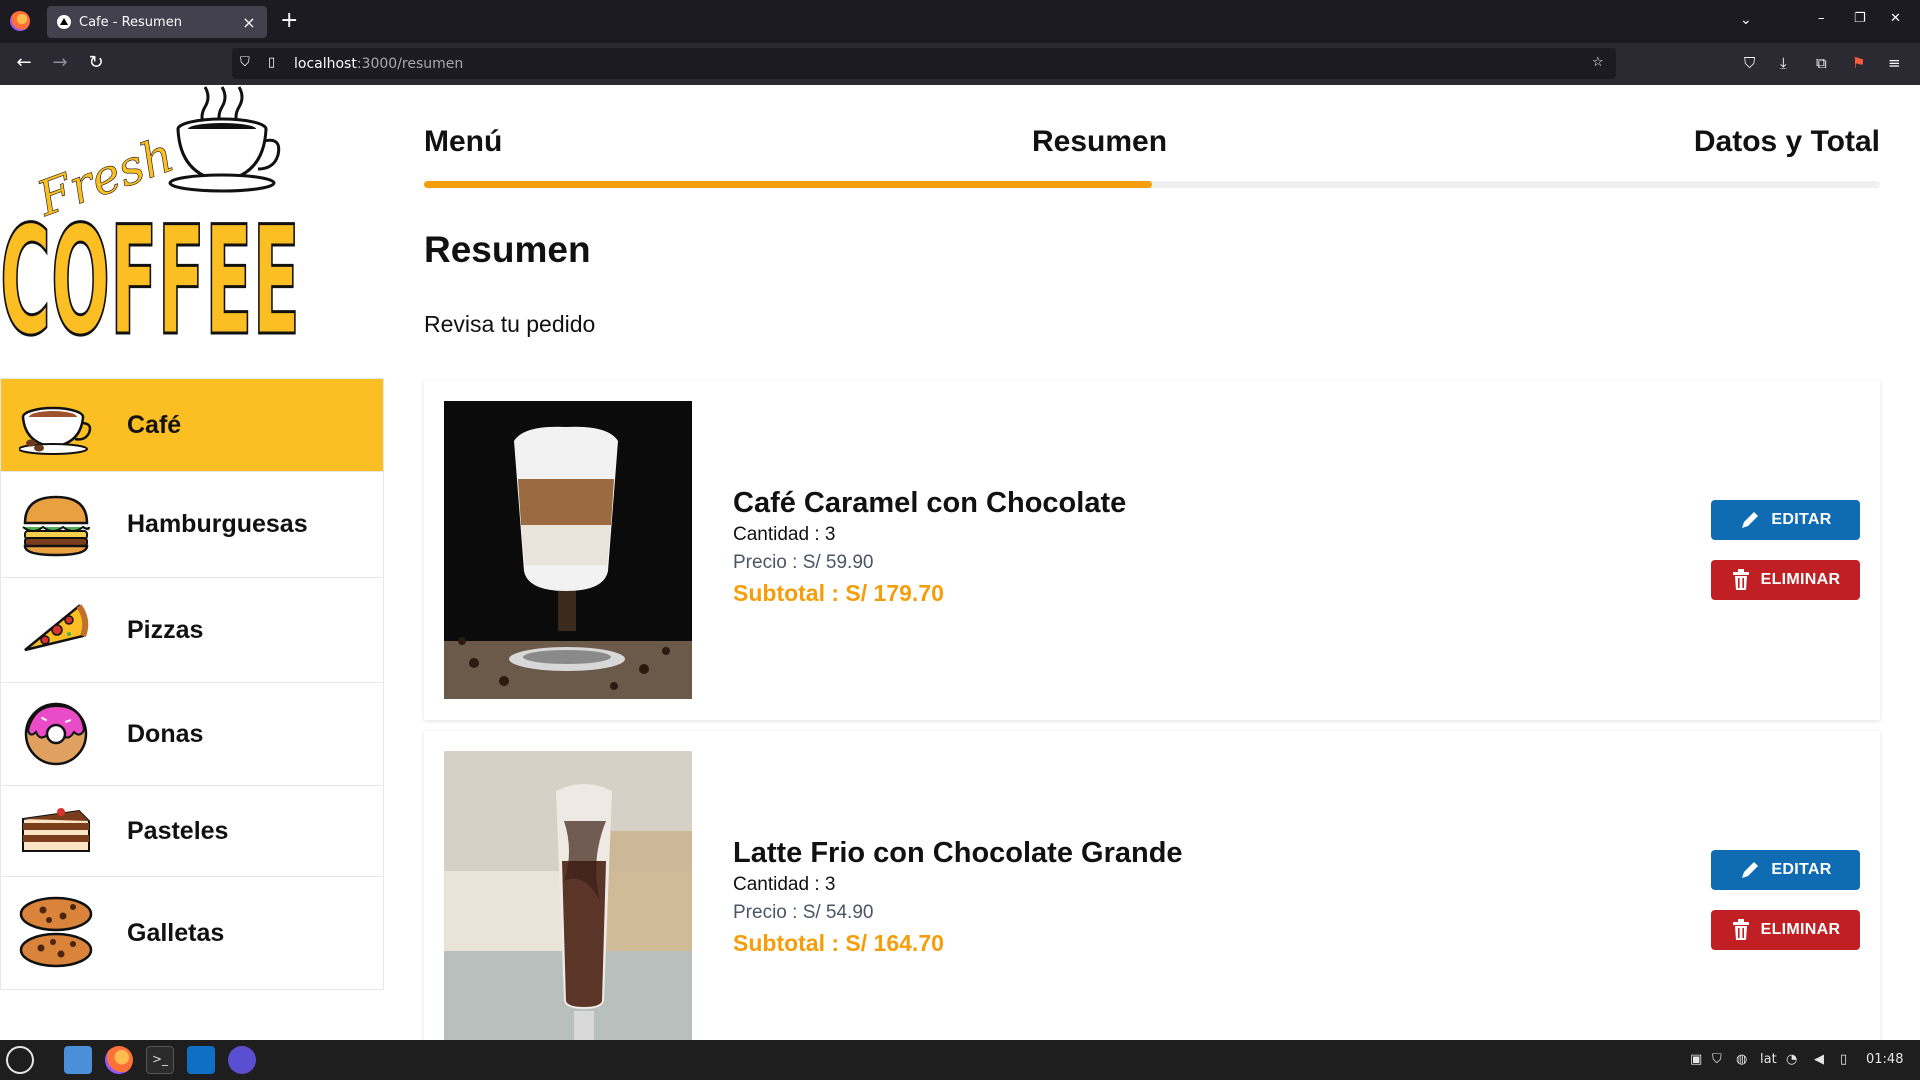  What do you see at coordinates (56, 630) in the screenshot?
I see `pizza-icon` at bounding box center [56, 630].